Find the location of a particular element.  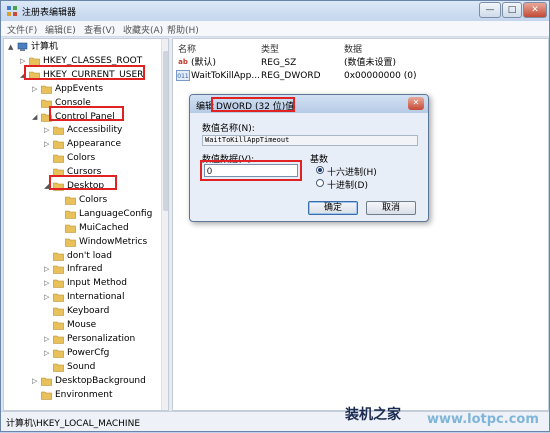

tree-item-label: Infrared is located at coordinates (85, 269).